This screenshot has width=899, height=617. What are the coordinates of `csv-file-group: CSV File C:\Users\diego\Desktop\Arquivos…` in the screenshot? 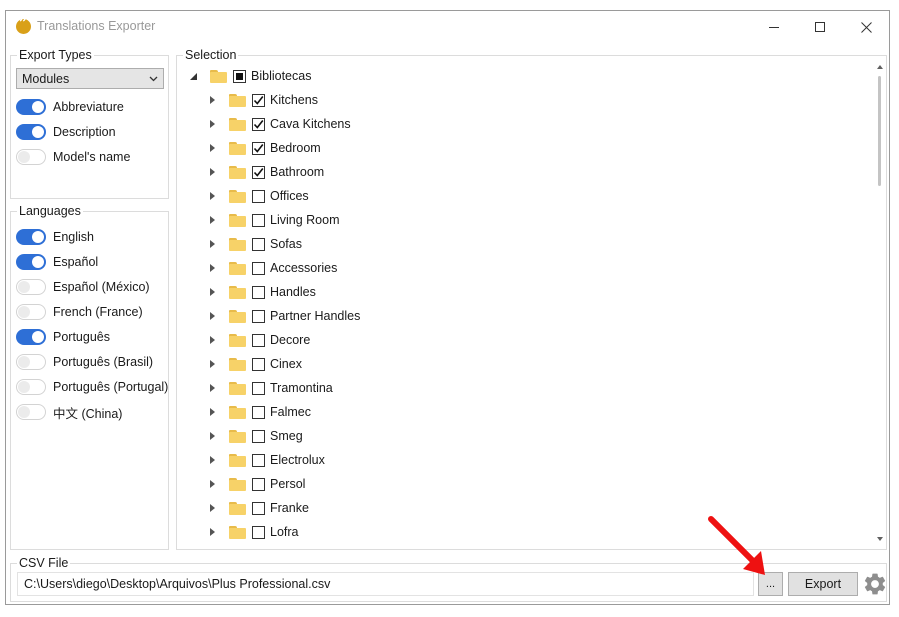 It's located at (449, 579).